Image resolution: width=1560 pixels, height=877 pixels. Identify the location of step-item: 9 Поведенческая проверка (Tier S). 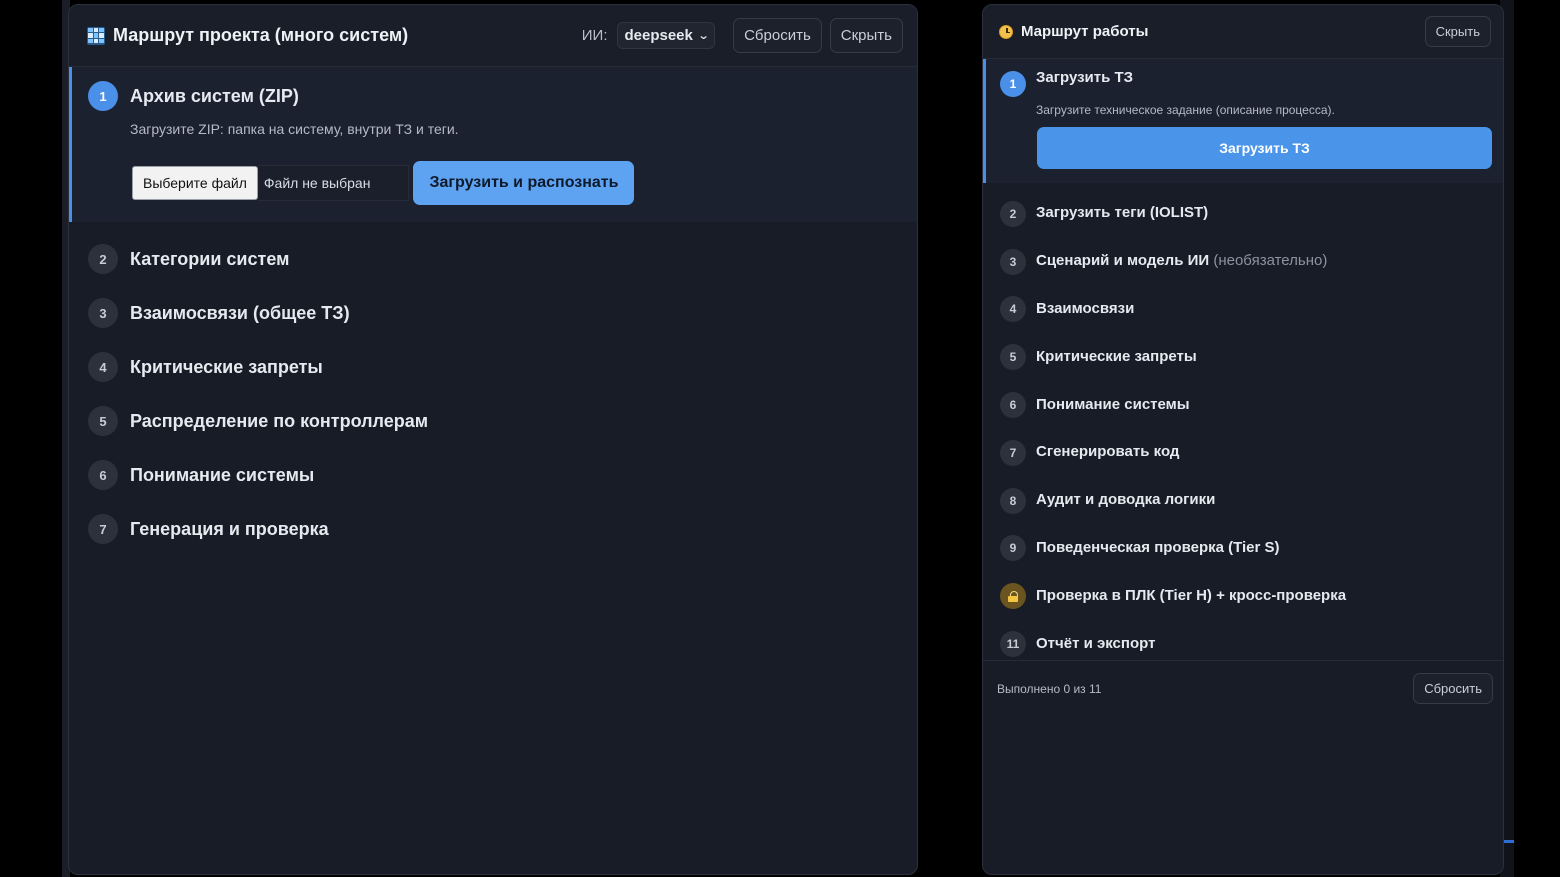
(1251, 548).